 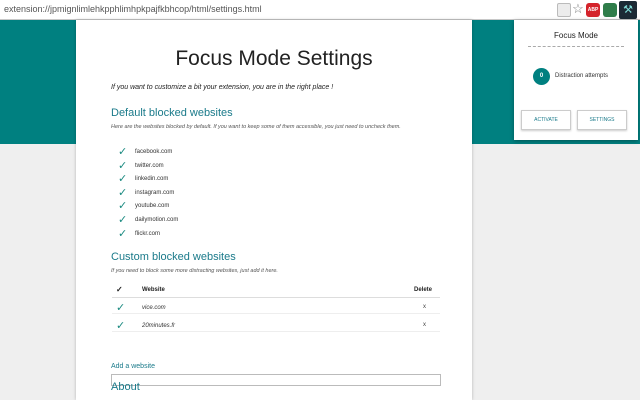 What do you see at coordinates (593, 10) in the screenshot?
I see `adblock-icon: ABP` at bounding box center [593, 10].